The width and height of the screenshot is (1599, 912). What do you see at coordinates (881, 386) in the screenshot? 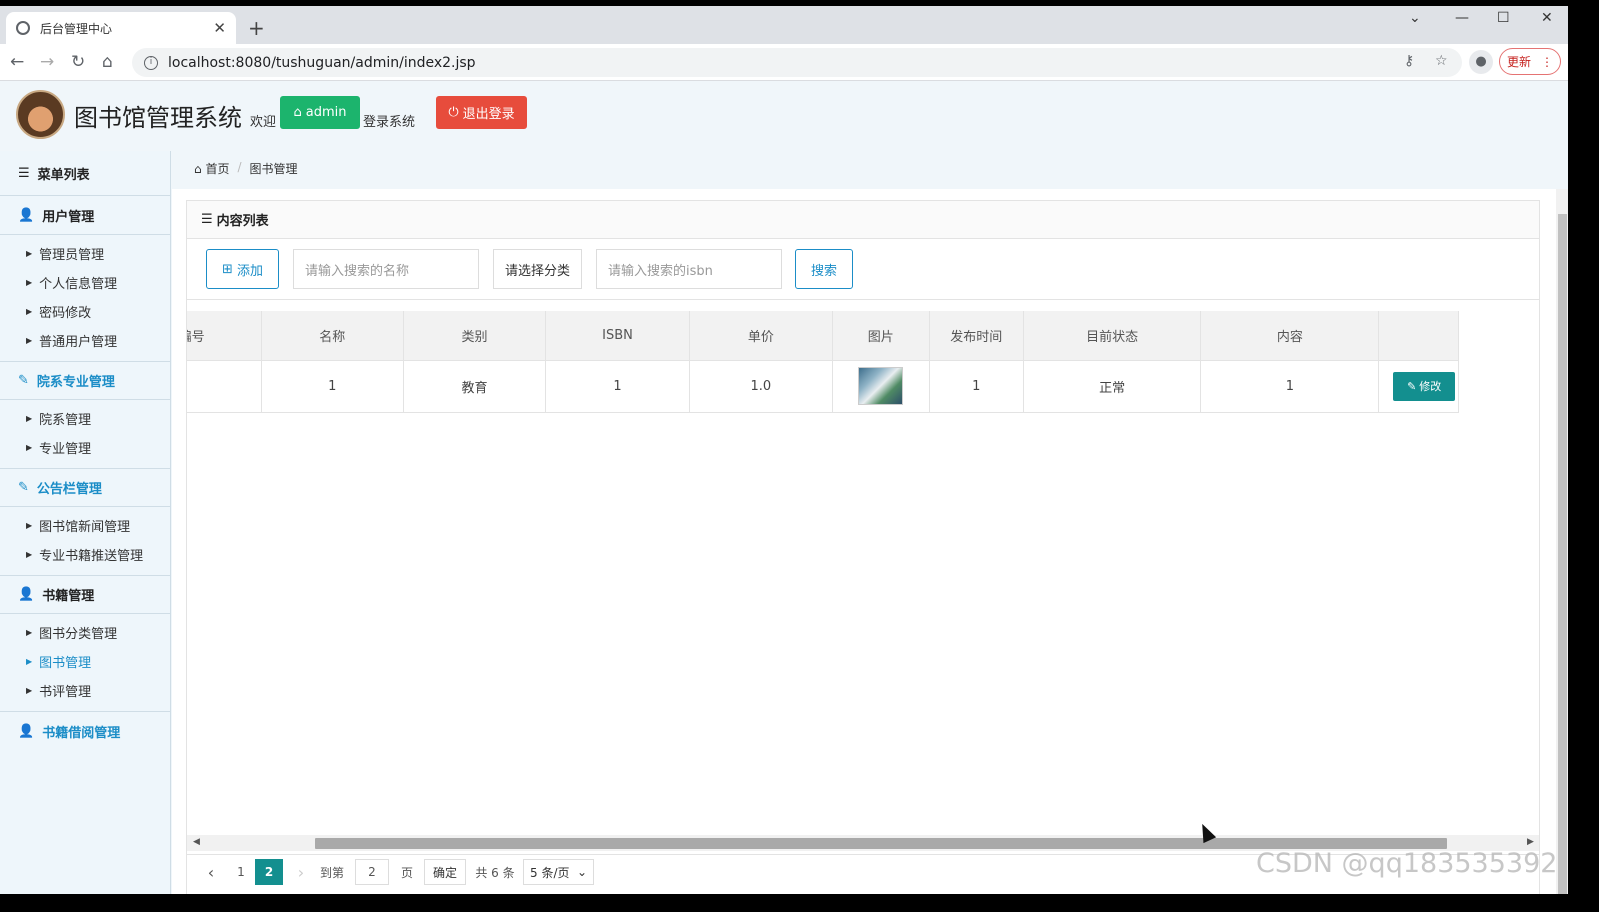
I see `book-cover-image` at bounding box center [881, 386].